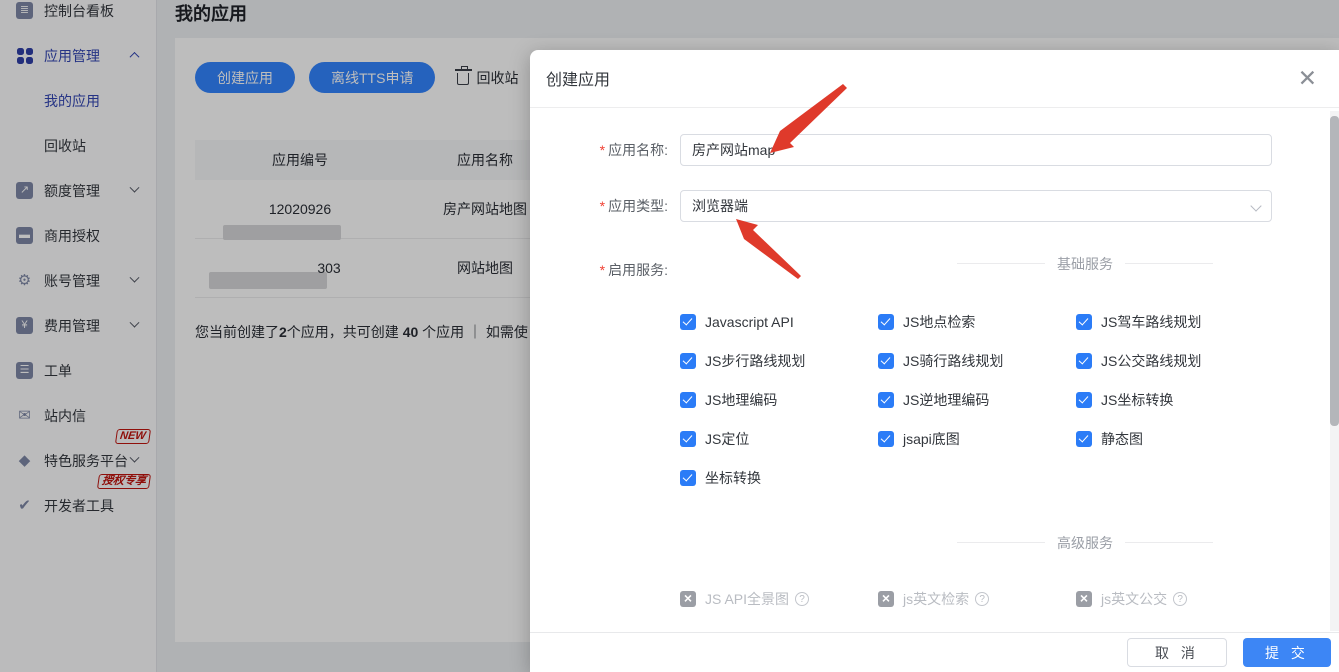  Describe the element at coordinates (976, 149) in the screenshot. I see `app-name-input` at that location.